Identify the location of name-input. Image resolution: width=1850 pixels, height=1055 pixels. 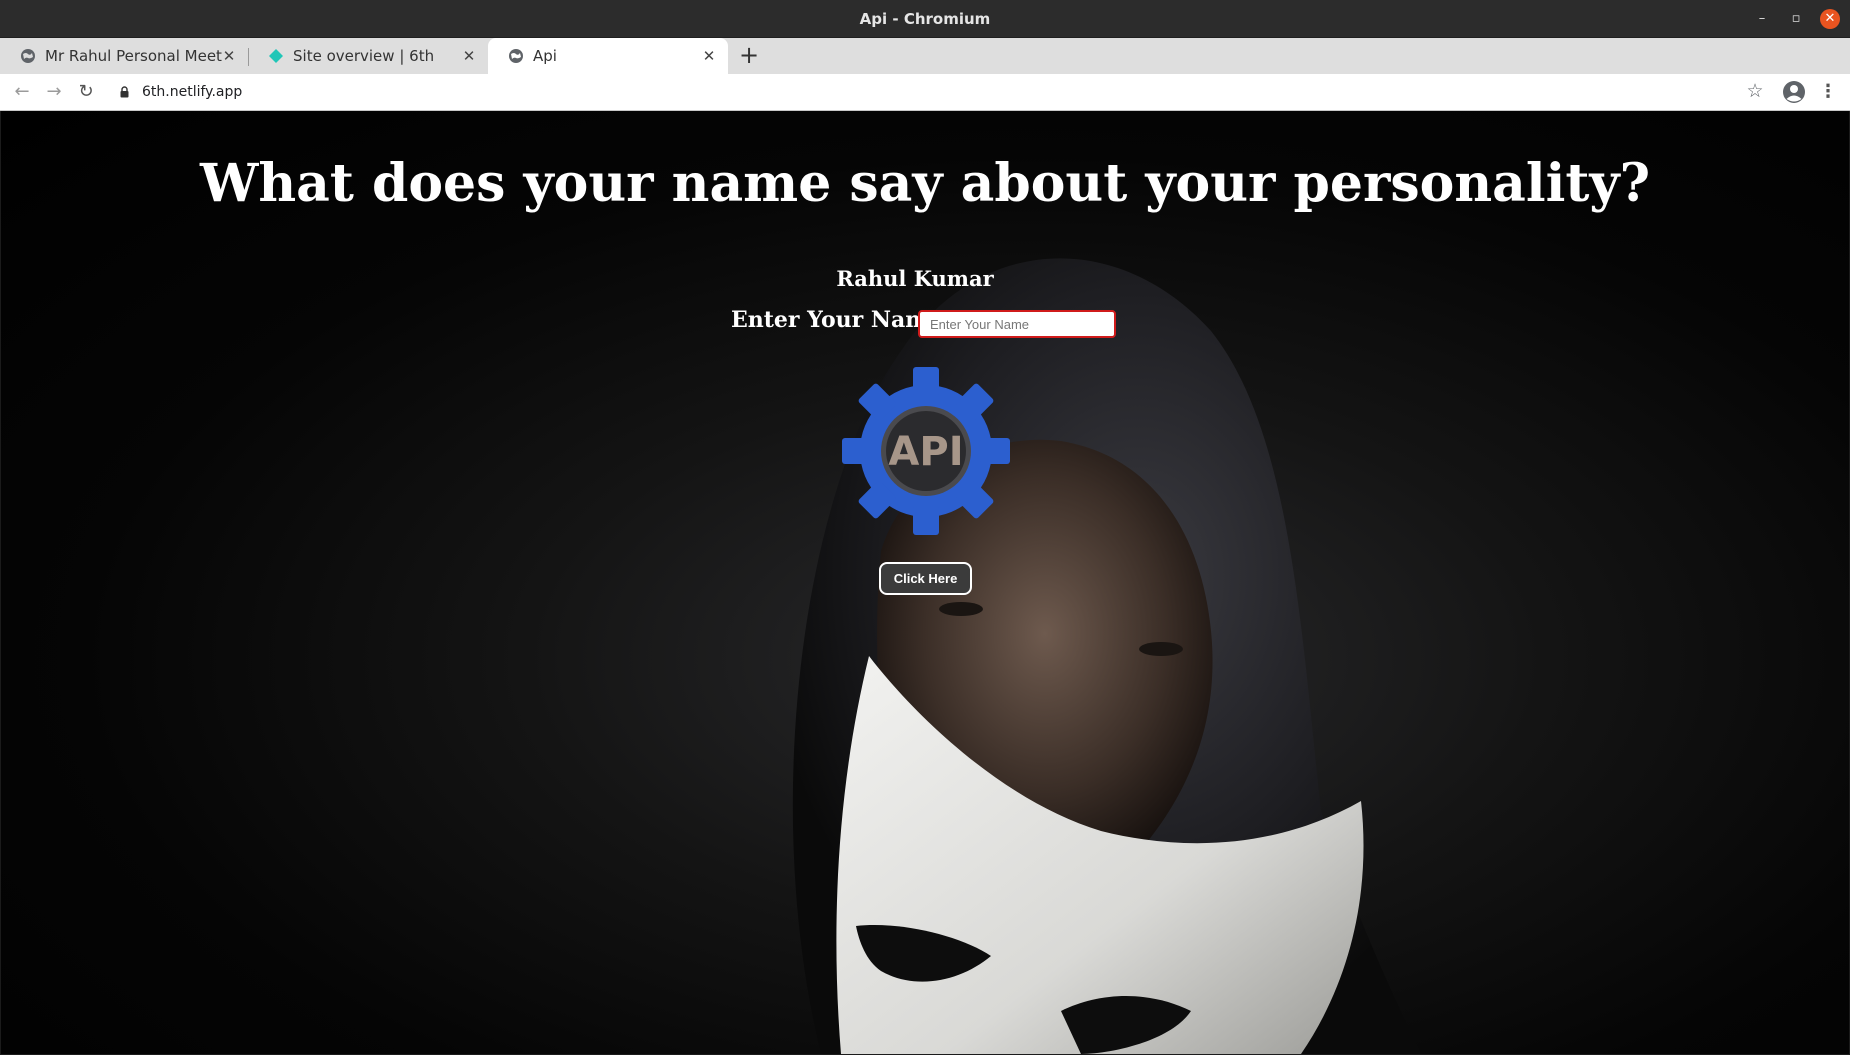
(1017, 324).